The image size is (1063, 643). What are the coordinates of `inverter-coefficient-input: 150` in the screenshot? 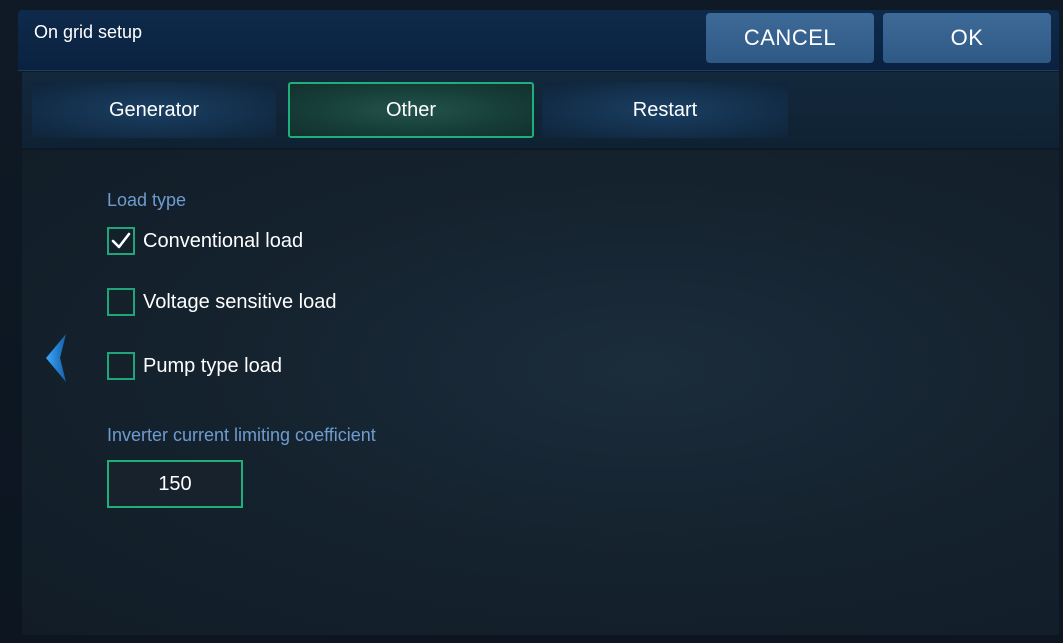 It's located at (175, 484).